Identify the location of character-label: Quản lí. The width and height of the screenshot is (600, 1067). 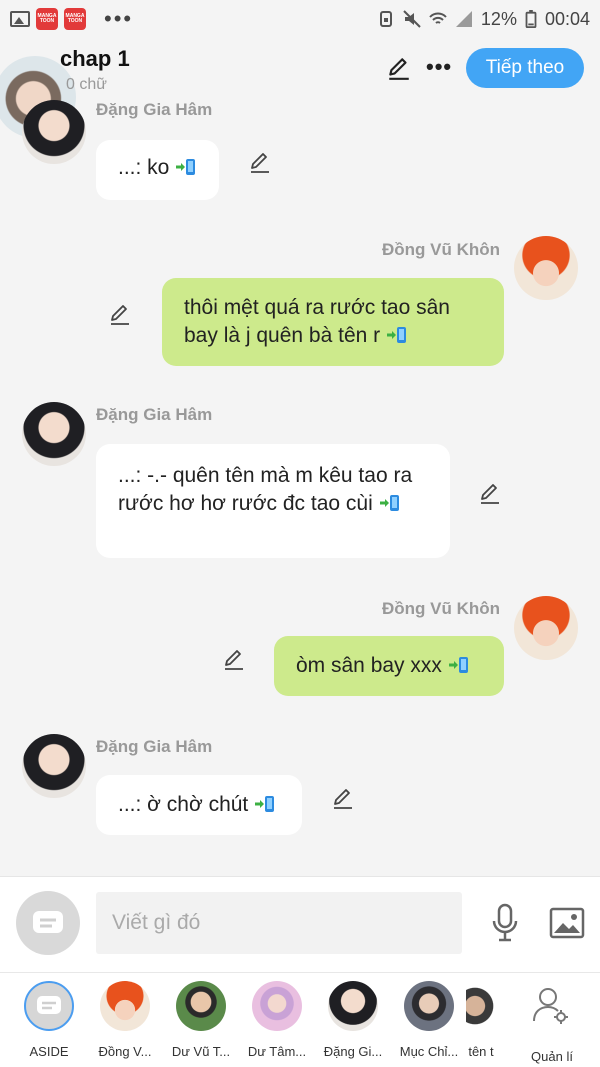
(552, 1056).